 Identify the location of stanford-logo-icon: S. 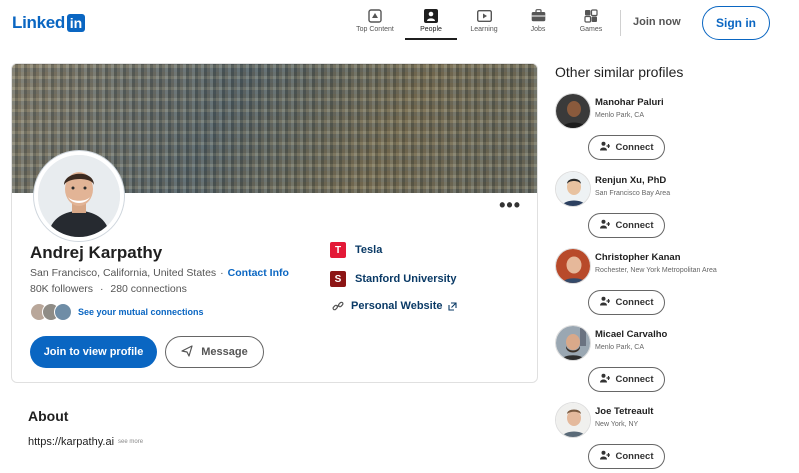
(338, 279).